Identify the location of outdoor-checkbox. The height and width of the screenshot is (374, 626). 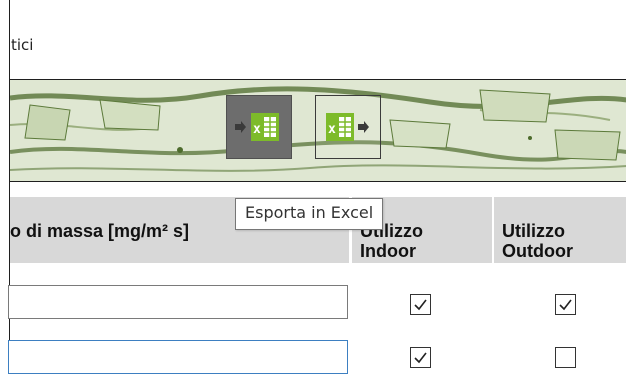
(565, 304).